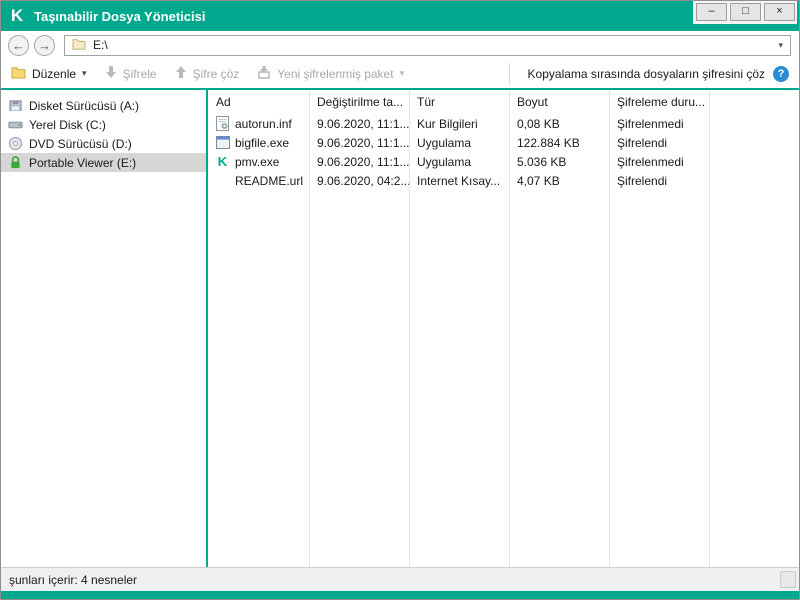 This screenshot has width=800, height=600. I want to click on status-bar: şunları içerir: 4 nesneler, so click(400, 579).